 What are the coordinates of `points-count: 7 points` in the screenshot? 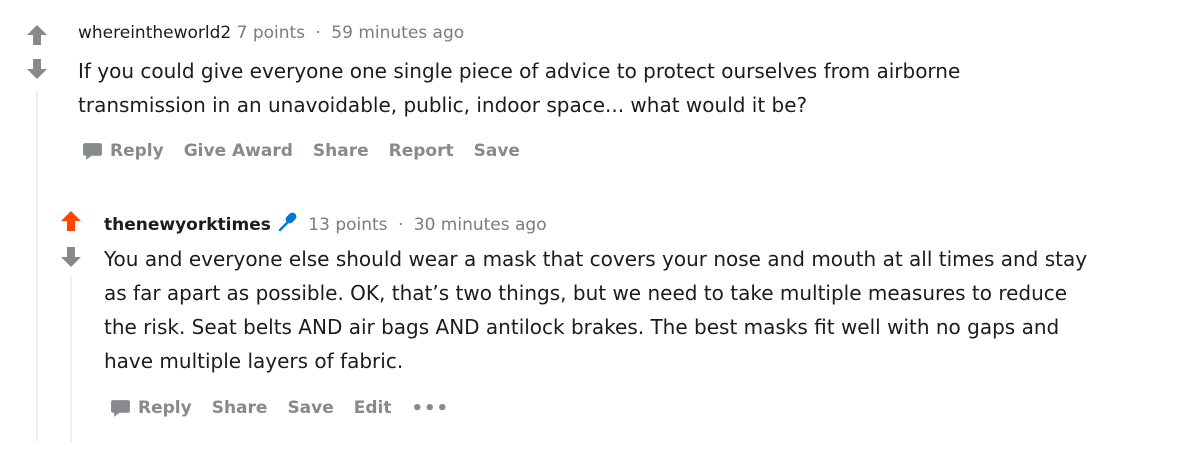 It's located at (271, 33).